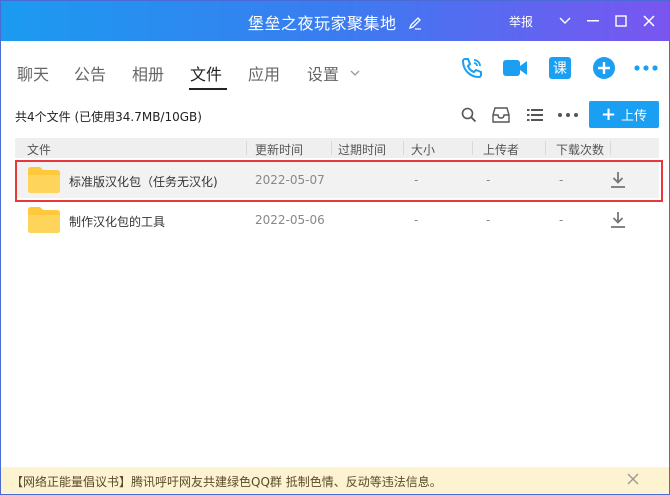  I want to click on file-downloads: -, so click(561, 220).